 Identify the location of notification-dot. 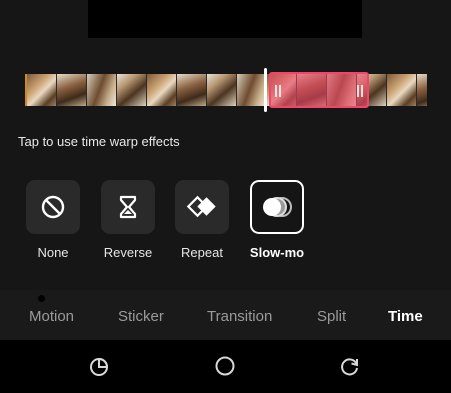
(41, 298).